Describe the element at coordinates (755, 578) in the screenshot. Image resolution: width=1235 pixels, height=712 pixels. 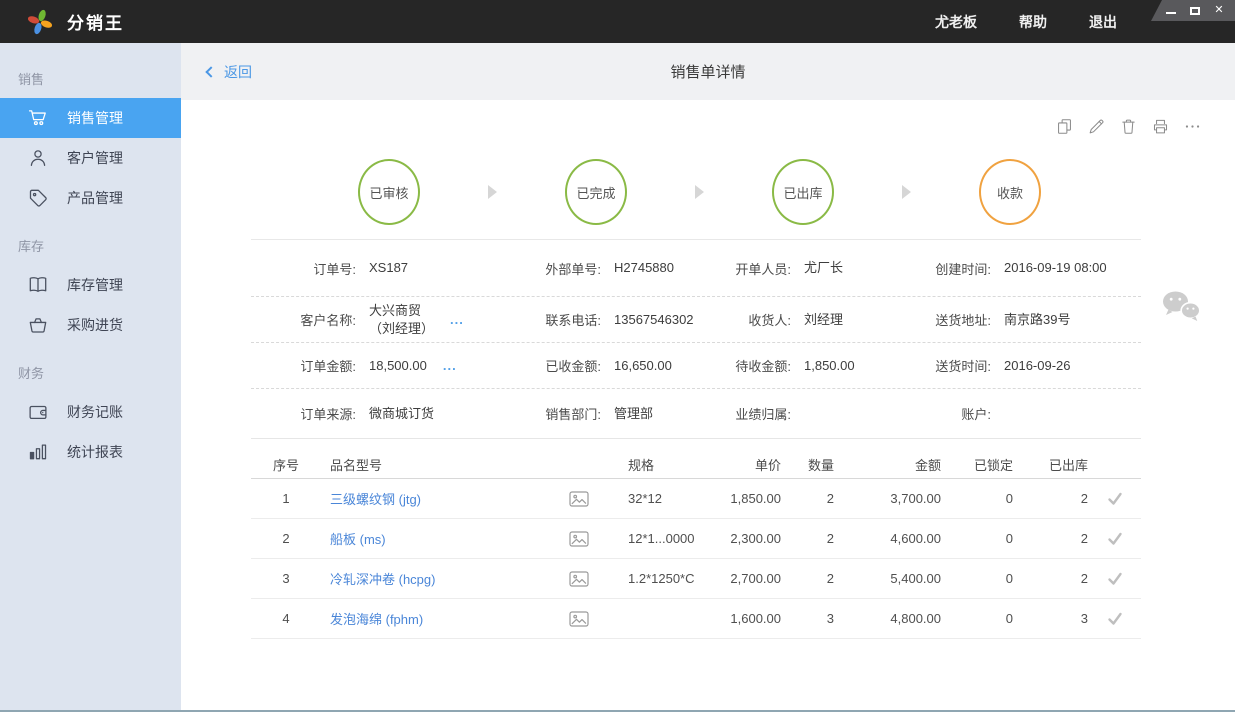
I see `item-price: 2,700.00` at that location.